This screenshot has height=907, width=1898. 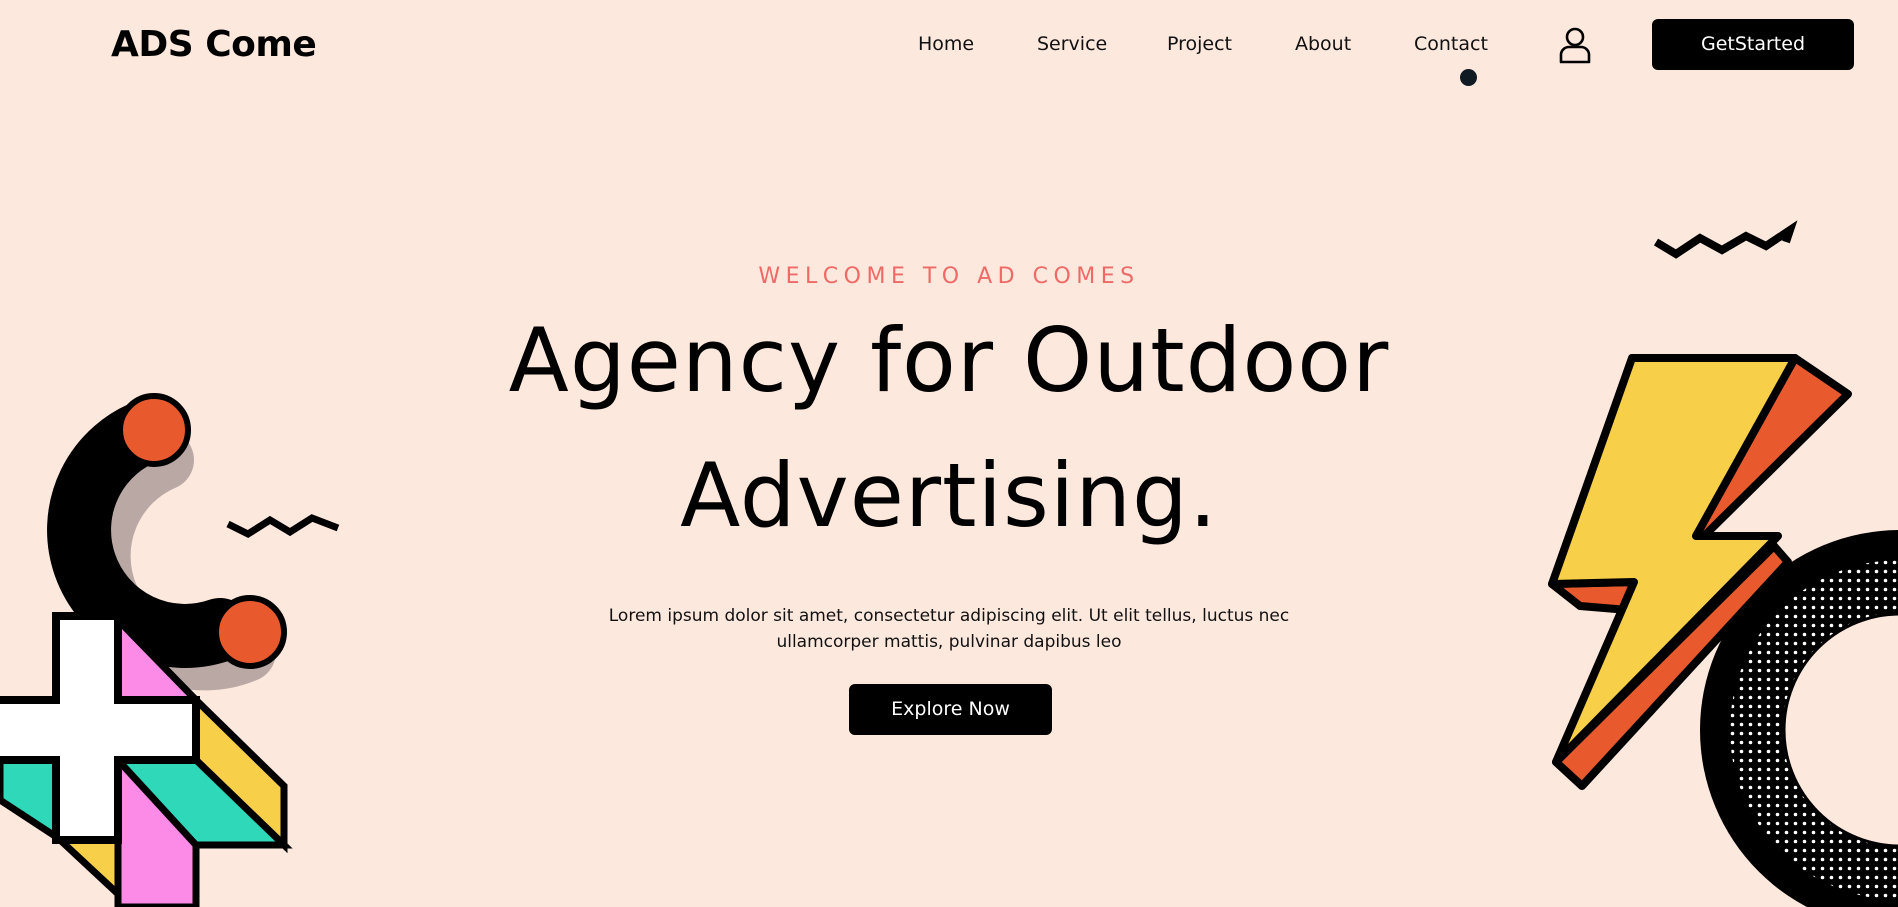 I want to click on nav-about-link: About, so click(x=1323, y=44).